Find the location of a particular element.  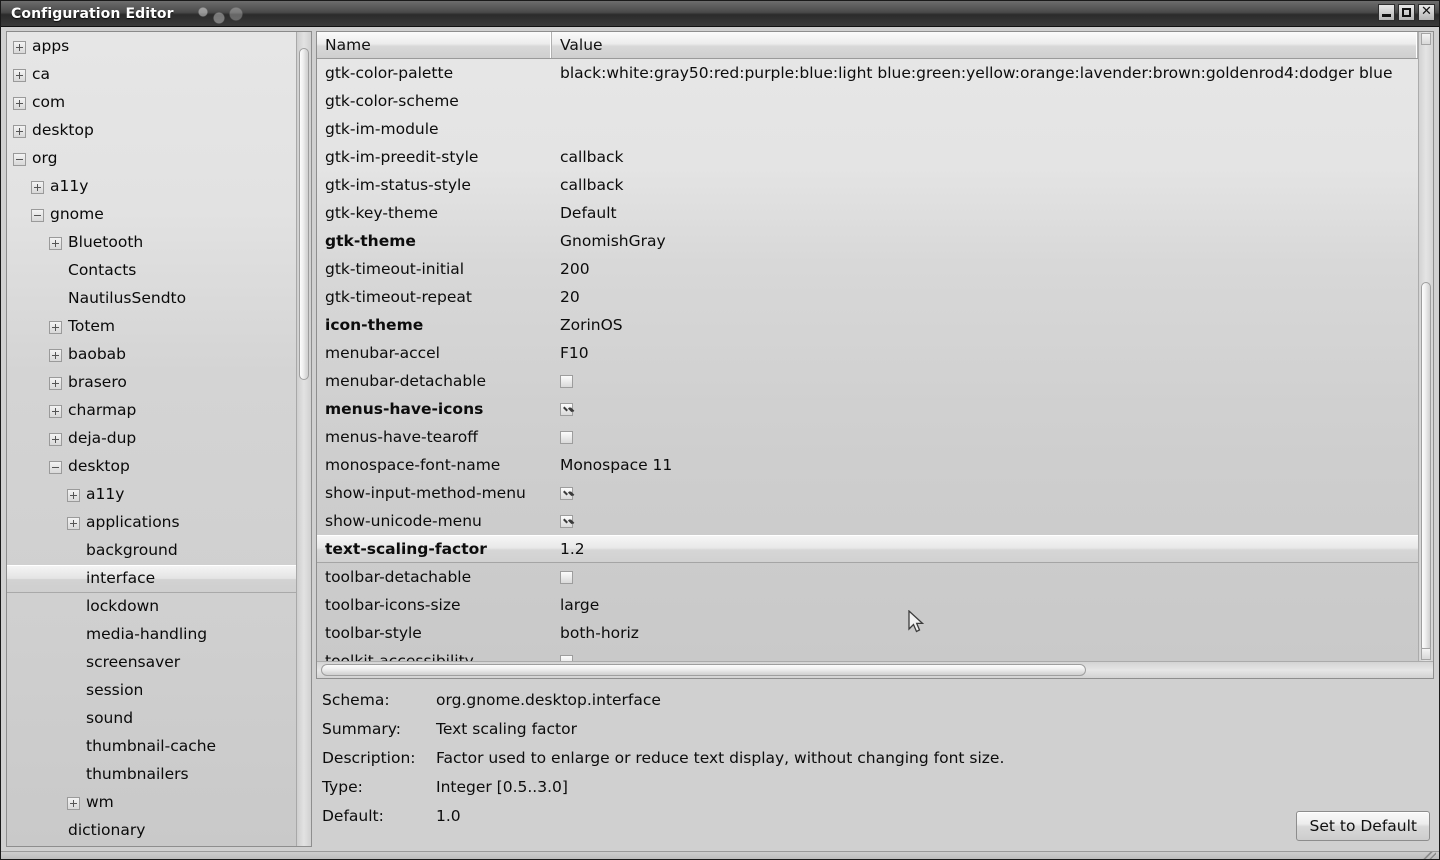

tree-item-lockdown: lockdown is located at coordinates (151, 607).